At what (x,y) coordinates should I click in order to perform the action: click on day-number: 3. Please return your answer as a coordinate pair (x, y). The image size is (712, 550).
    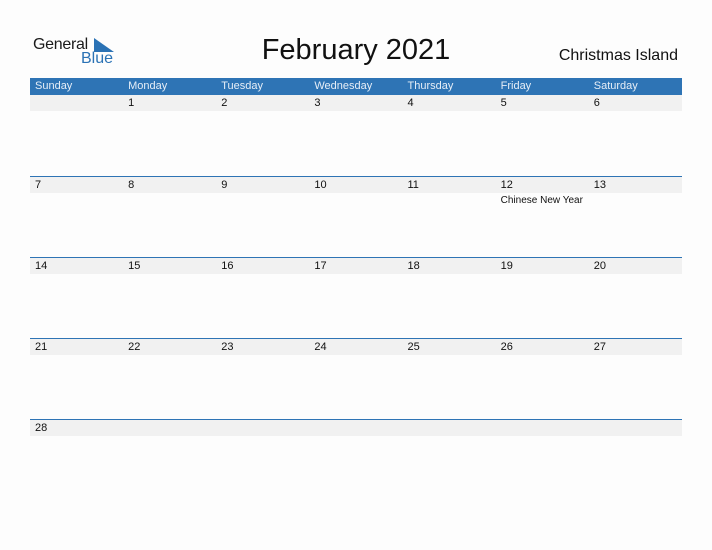
    Looking at the image, I should click on (317, 103).